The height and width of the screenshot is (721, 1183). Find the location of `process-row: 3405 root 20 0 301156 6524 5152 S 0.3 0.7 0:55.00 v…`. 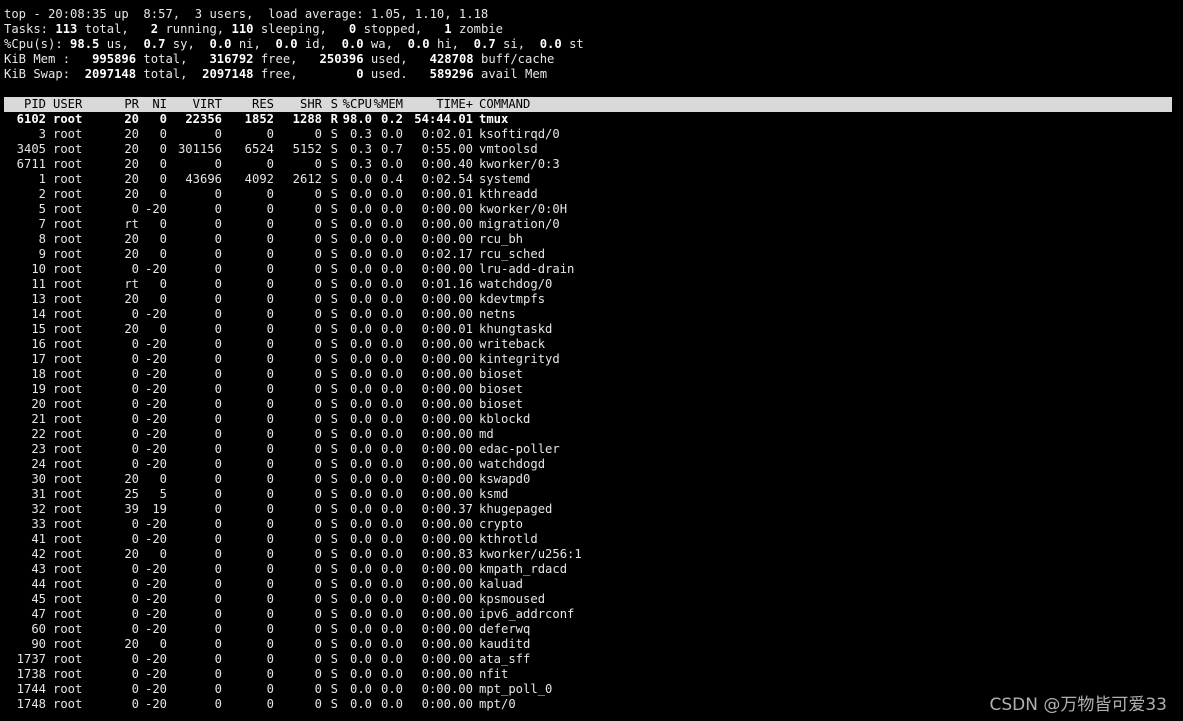

process-row: 3405 root 20 0 301156 6524 5152 S 0.3 0.7 0:55.00 v… is located at coordinates (593, 149).